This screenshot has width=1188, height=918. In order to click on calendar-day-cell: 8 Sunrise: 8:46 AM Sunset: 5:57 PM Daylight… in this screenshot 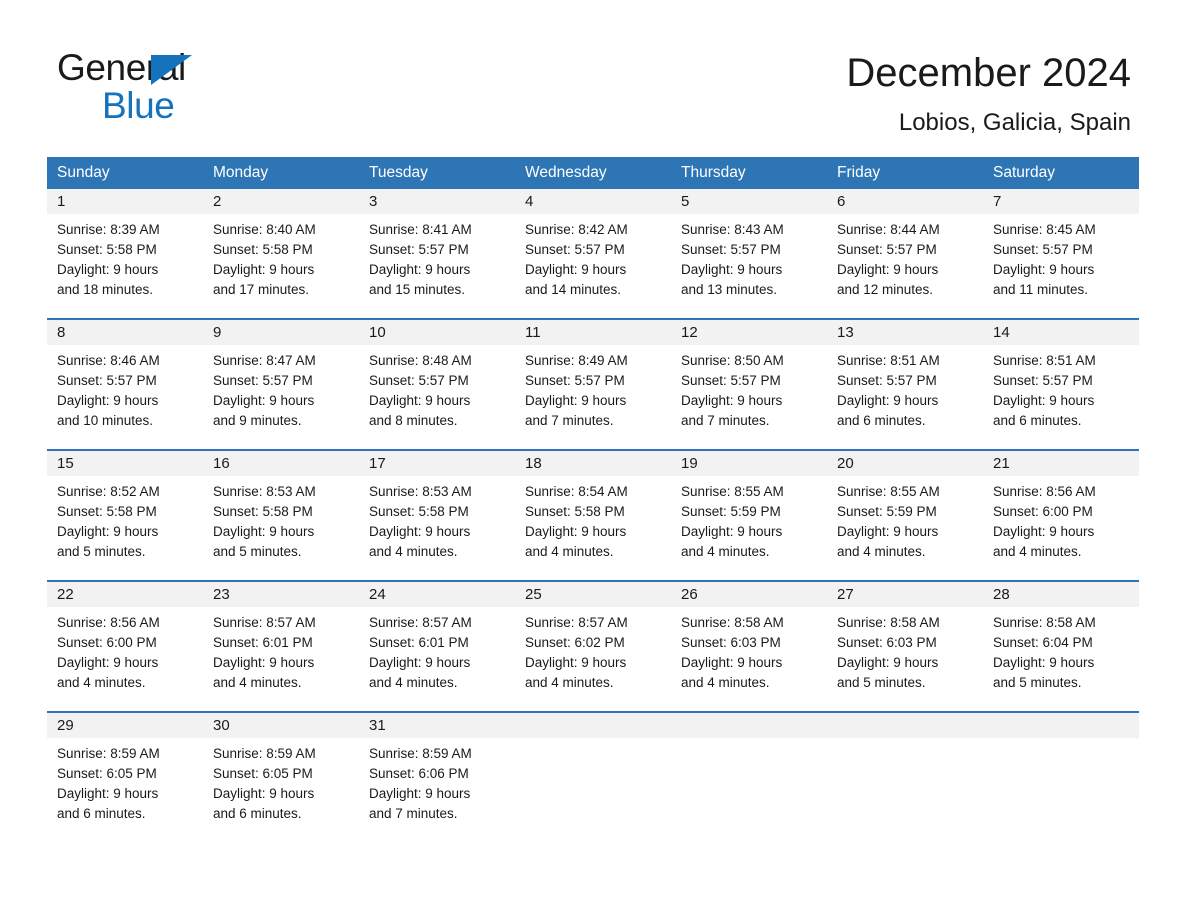, I will do `click(125, 384)`.